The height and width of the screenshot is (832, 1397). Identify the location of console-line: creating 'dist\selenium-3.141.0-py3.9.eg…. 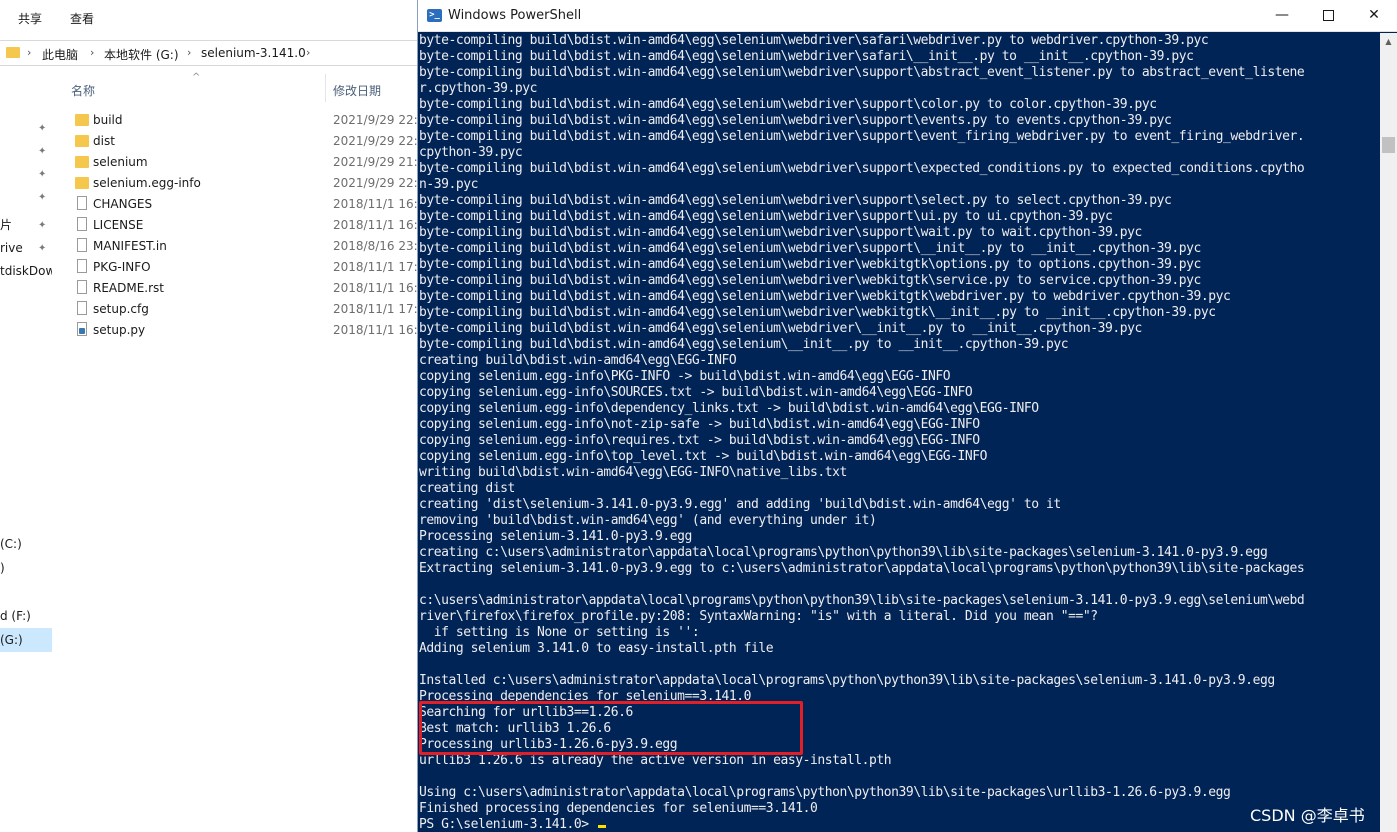
(740, 504).